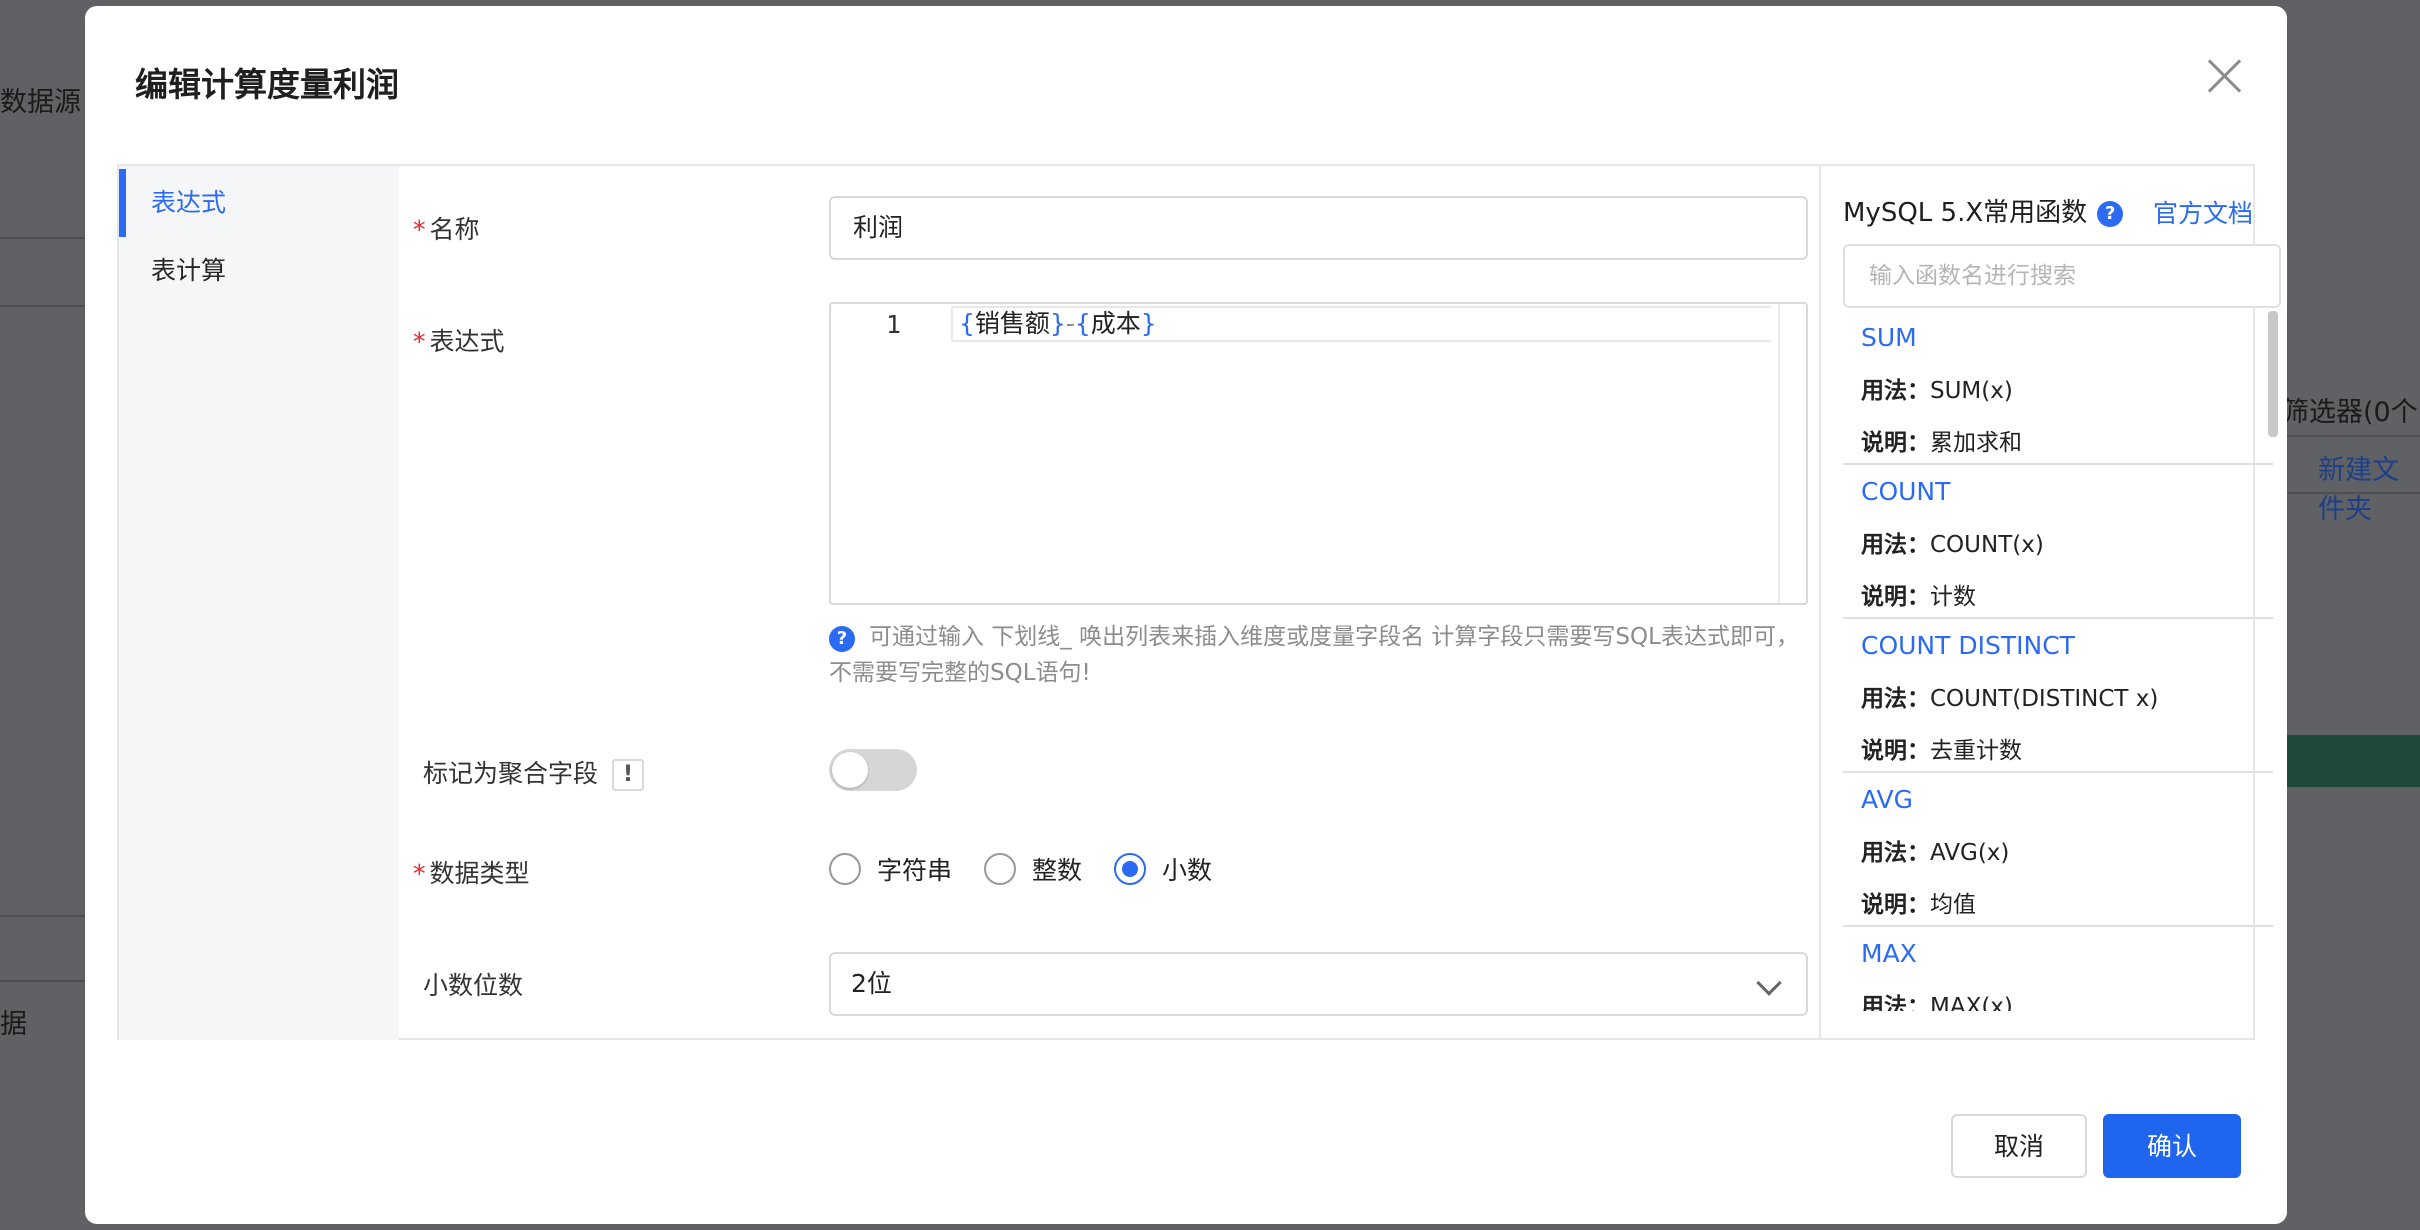  I want to click on nav-item-expression: 表达式, so click(259, 203).